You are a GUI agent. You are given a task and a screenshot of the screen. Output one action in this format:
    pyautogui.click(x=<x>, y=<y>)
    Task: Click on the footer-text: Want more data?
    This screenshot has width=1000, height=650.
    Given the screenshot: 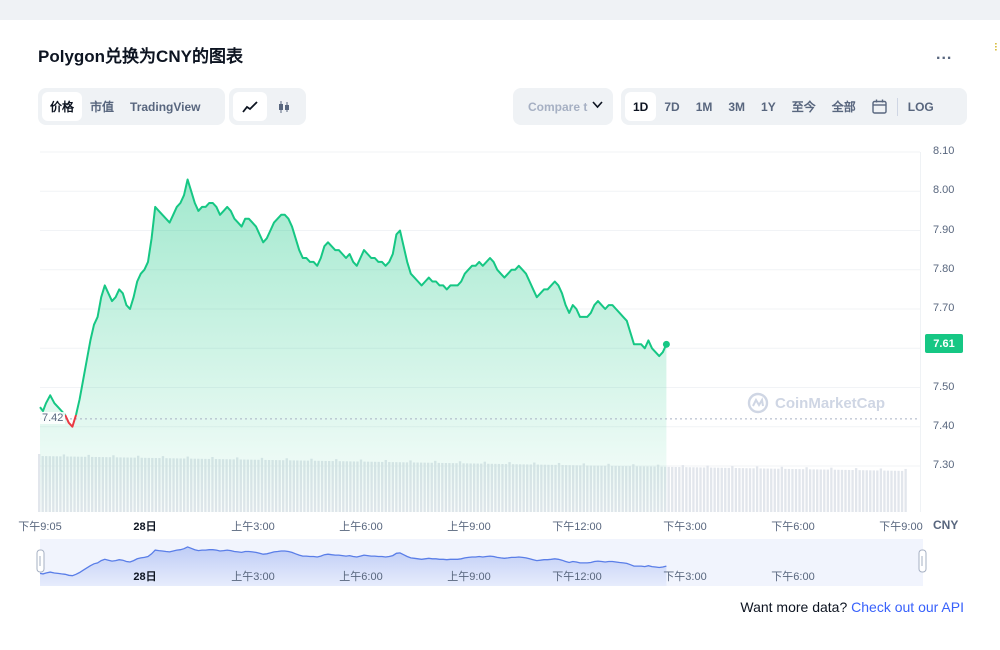 What is the action you would take?
    pyautogui.click(x=794, y=607)
    